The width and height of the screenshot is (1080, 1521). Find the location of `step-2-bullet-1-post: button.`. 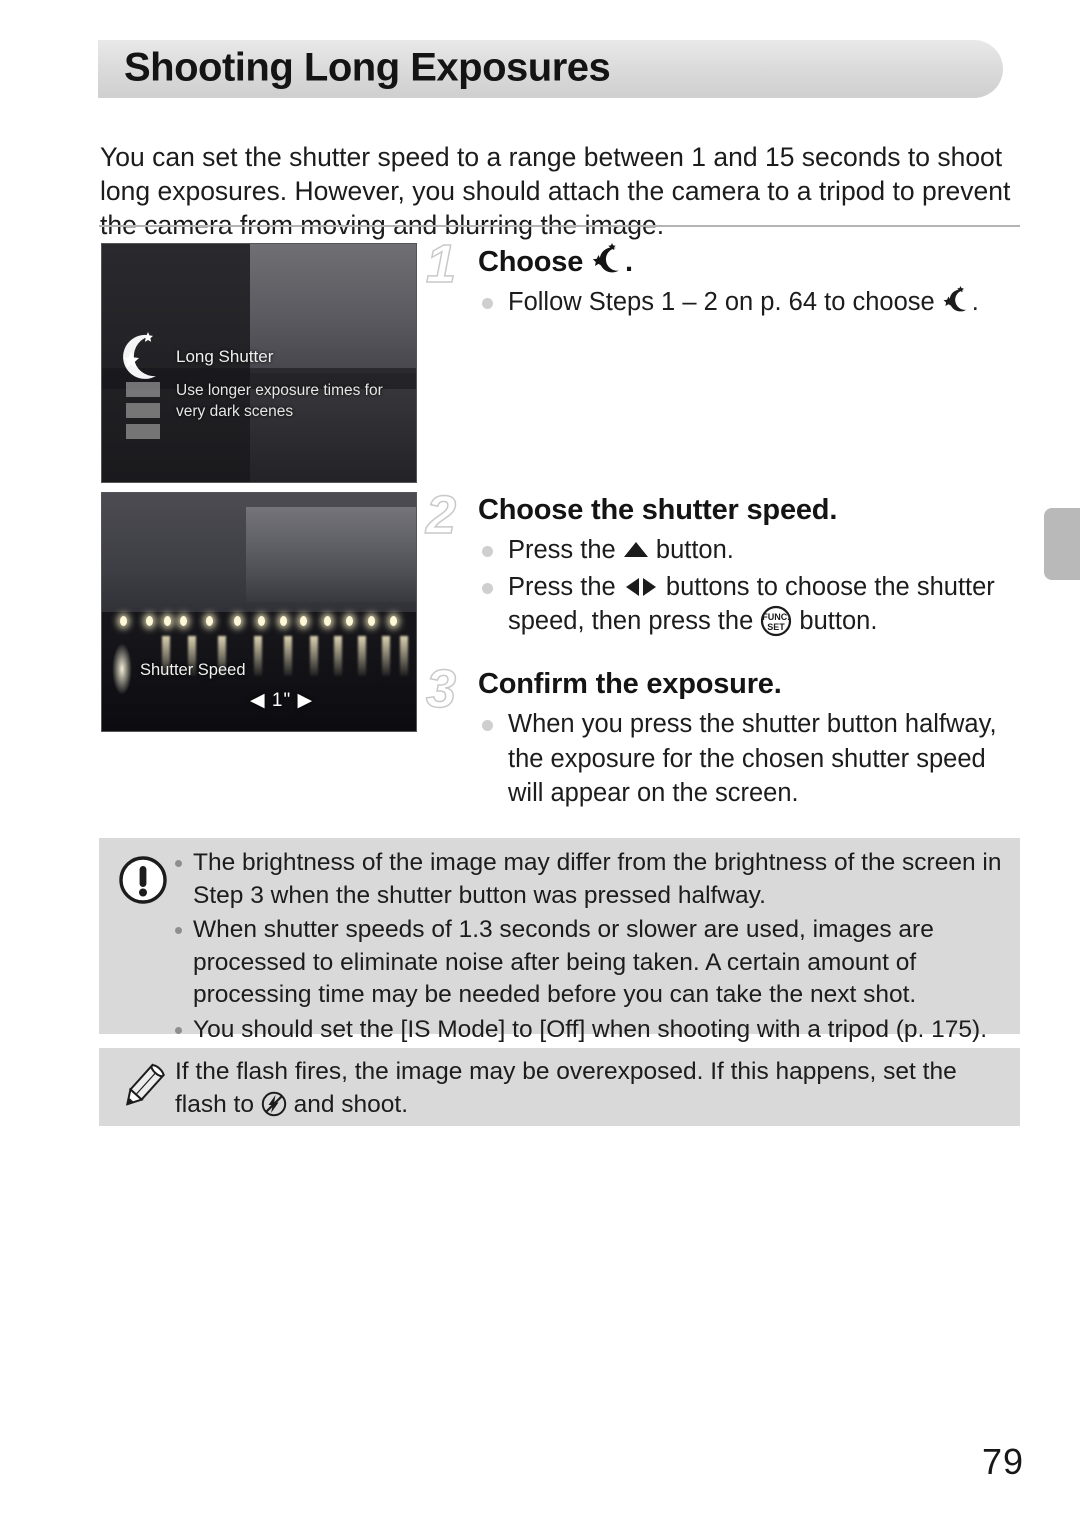

step-2-bullet-1-post: button. is located at coordinates (691, 550).